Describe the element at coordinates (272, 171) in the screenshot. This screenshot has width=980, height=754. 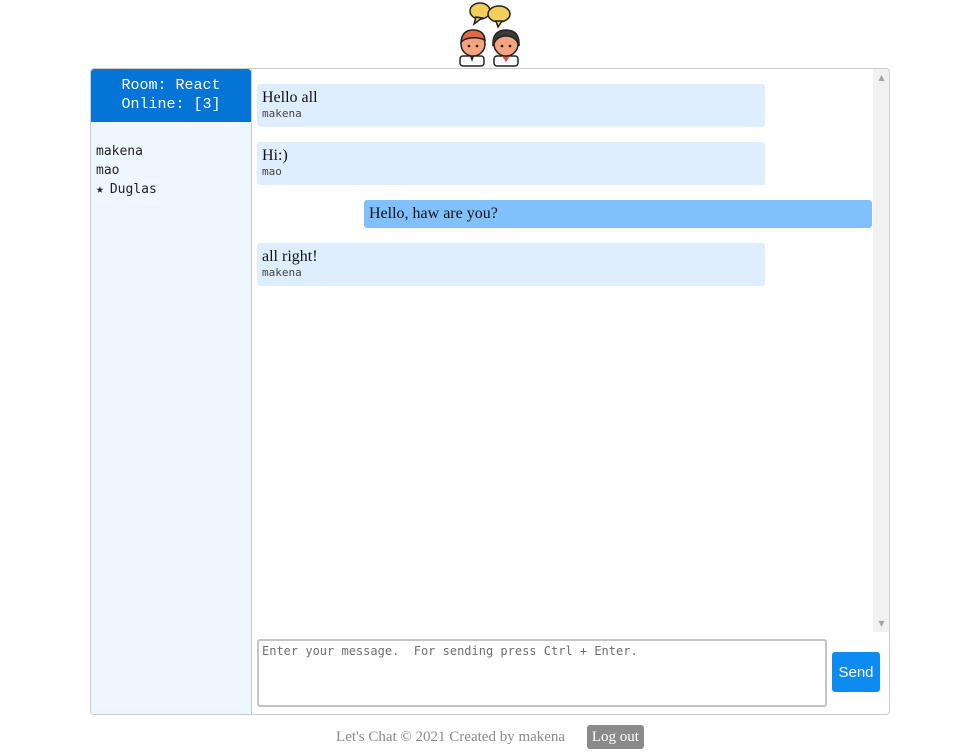
I see `message-author: mao` at that location.